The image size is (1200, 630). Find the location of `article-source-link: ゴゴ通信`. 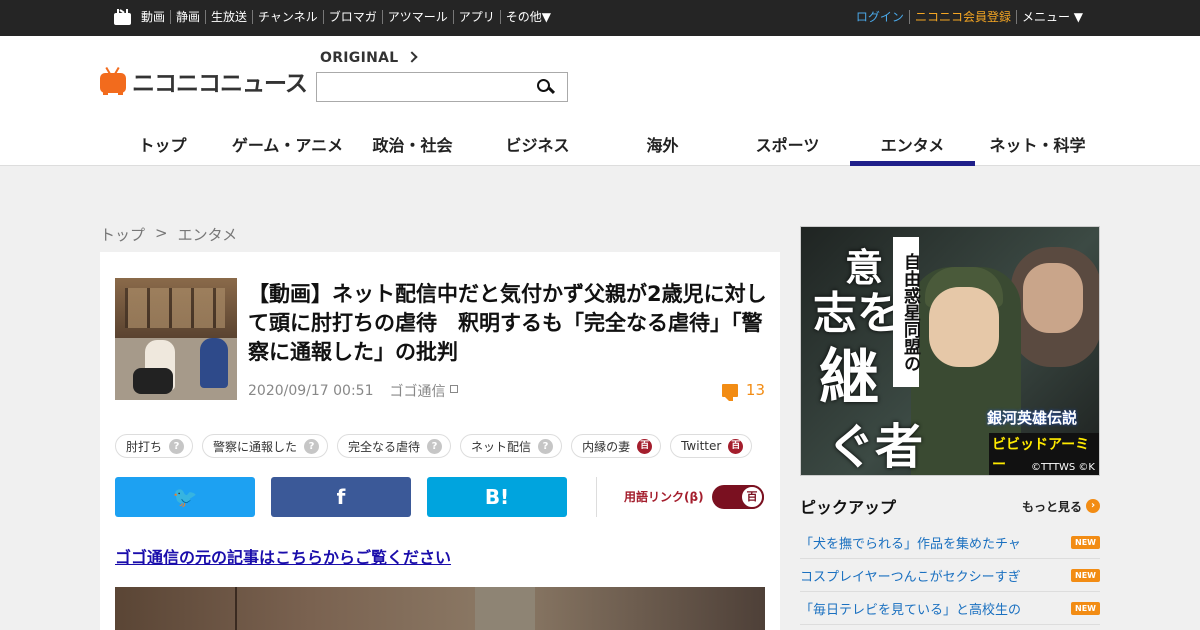

article-source-link: ゴゴ通信 is located at coordinates (424, 391).